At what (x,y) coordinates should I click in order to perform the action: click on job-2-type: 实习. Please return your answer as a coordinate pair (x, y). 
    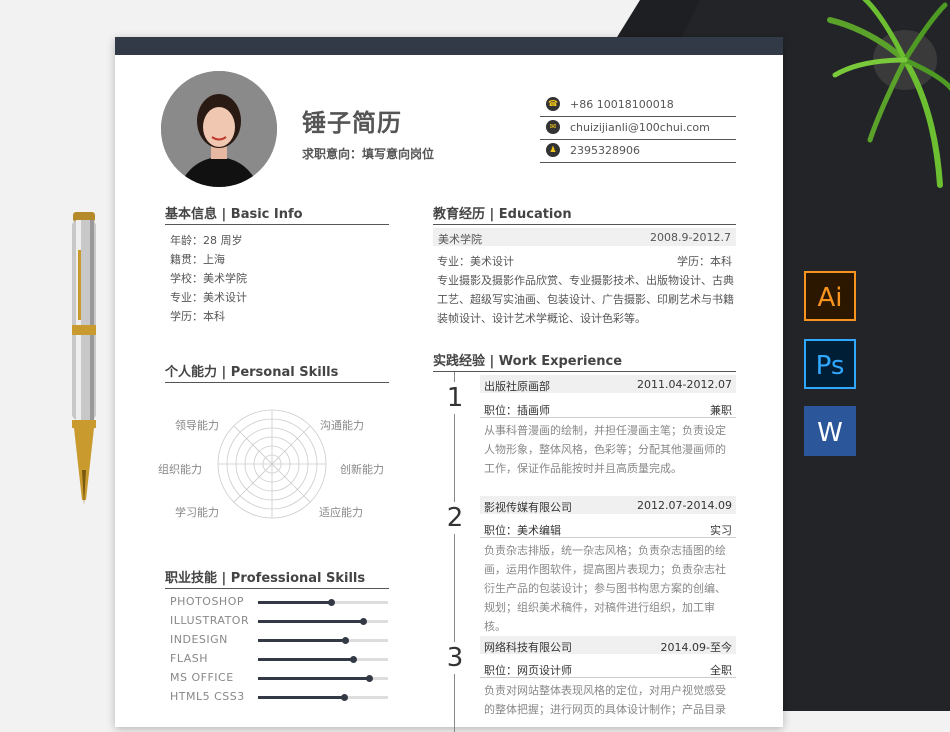
    Looking at the image, I should click on (721, 530).